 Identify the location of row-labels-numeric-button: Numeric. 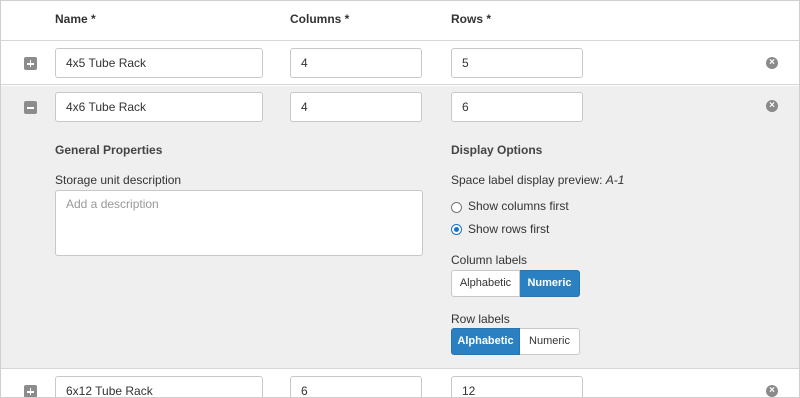
(550, 341).